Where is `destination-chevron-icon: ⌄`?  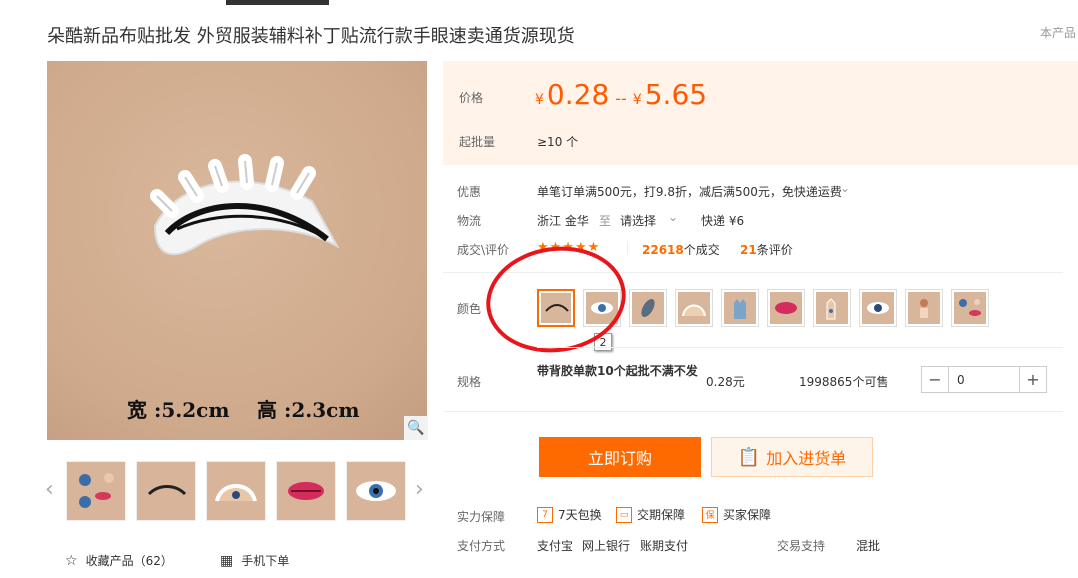
destination-chevron-icon: ⌄ is located at coordinates (673, 217).